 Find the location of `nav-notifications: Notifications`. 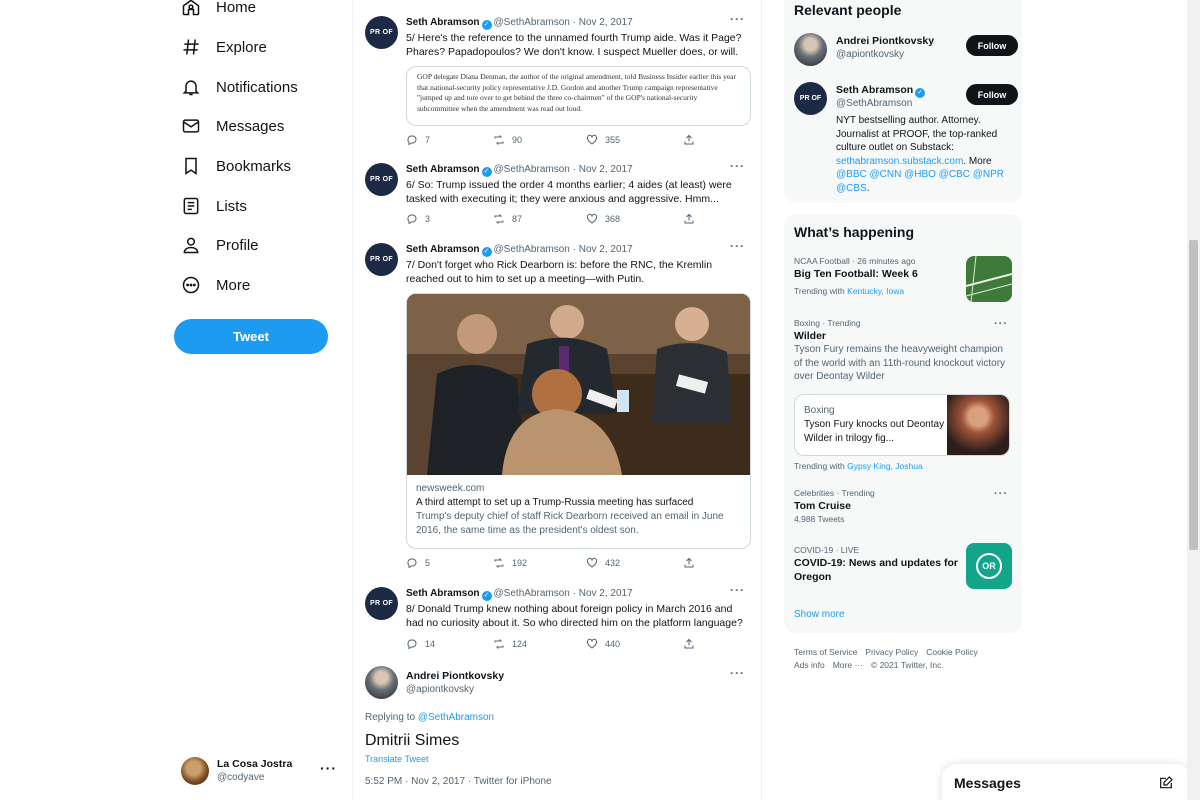

nav-notifications: Notifications is located at coordinates (239, 87).